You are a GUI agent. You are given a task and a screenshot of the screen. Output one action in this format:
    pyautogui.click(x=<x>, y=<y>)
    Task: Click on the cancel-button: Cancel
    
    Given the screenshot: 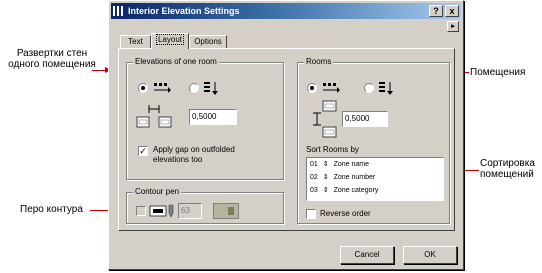 What is the action you would take?
    pyautogui.click(x=367, y=255)
    